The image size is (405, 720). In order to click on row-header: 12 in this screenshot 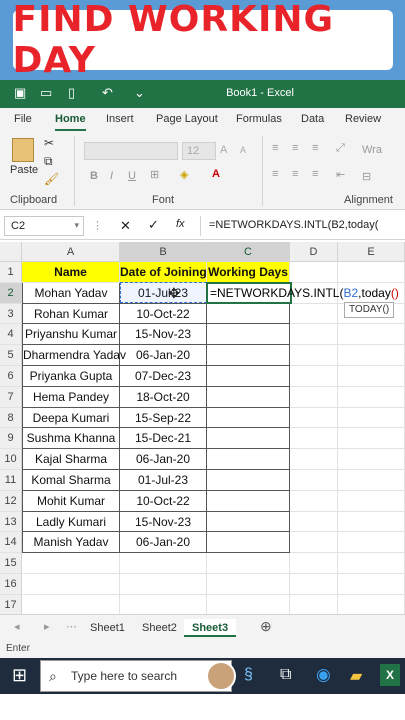, I will do `click(11, 501)`.